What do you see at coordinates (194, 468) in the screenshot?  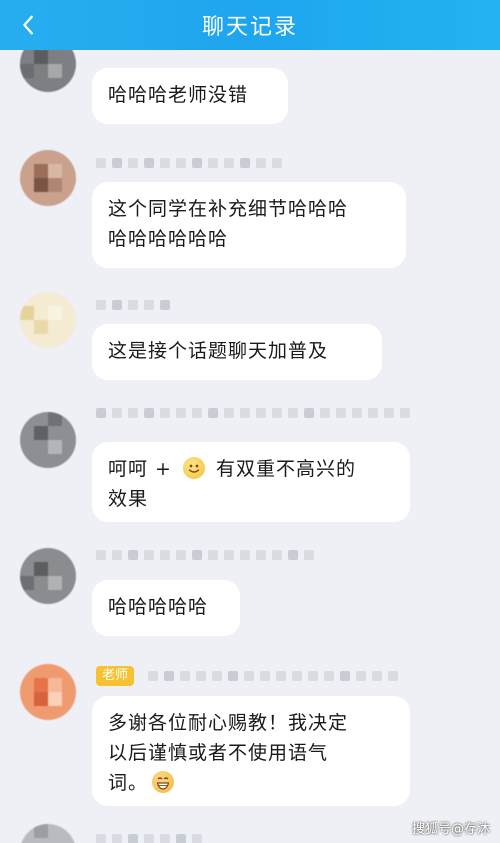 I see `smile-emoji-icon` at bounding box center [194, 468].